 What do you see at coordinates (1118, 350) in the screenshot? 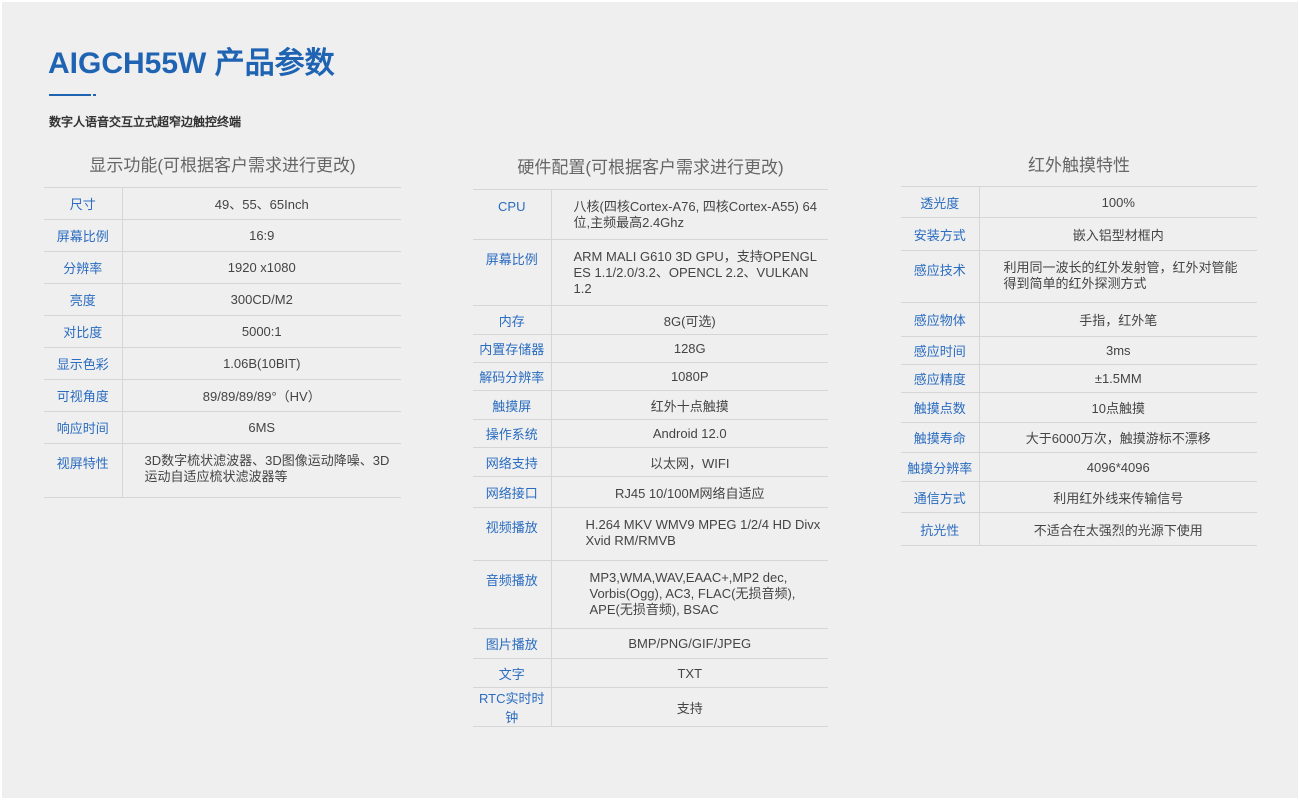
I see `spec-value: 3ms` at bounding box center [1118, 350].